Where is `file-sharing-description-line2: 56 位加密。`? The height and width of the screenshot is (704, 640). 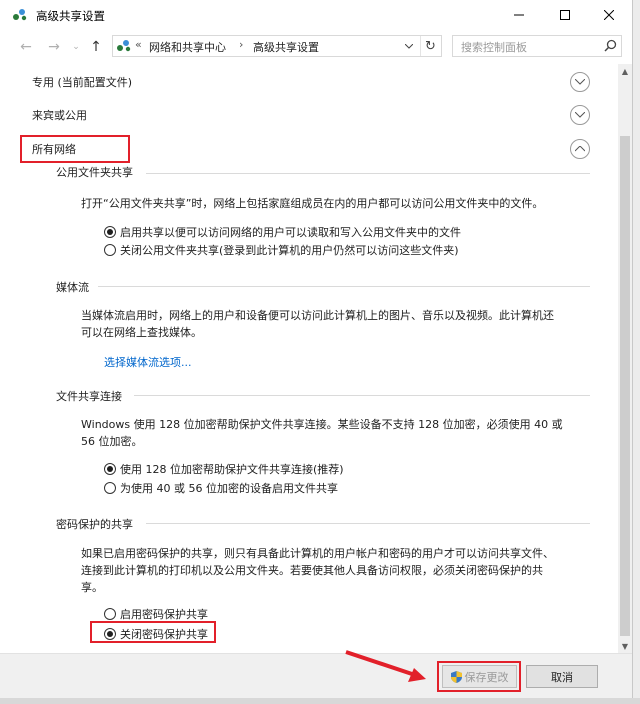 file-sharing-description-line2: 56 位加密。 is located at coordinates (112, 441).